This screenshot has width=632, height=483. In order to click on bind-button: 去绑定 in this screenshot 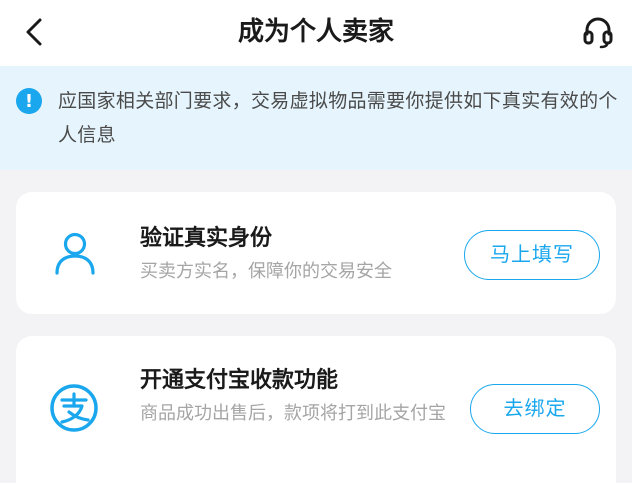, I will do `click(535, 409)`.